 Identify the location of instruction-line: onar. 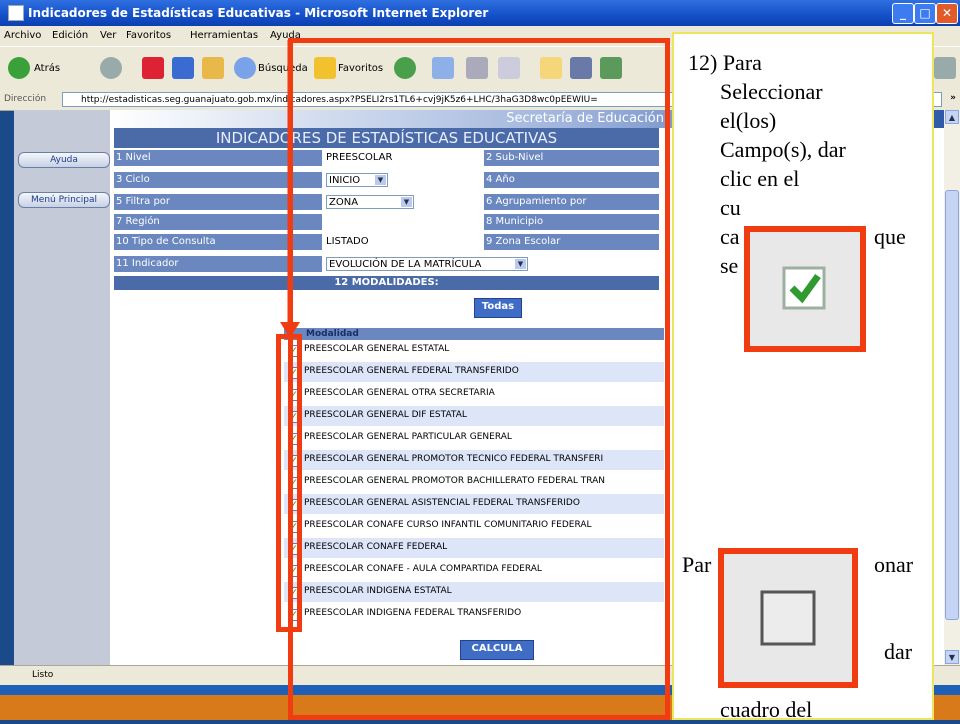
(894, 564).